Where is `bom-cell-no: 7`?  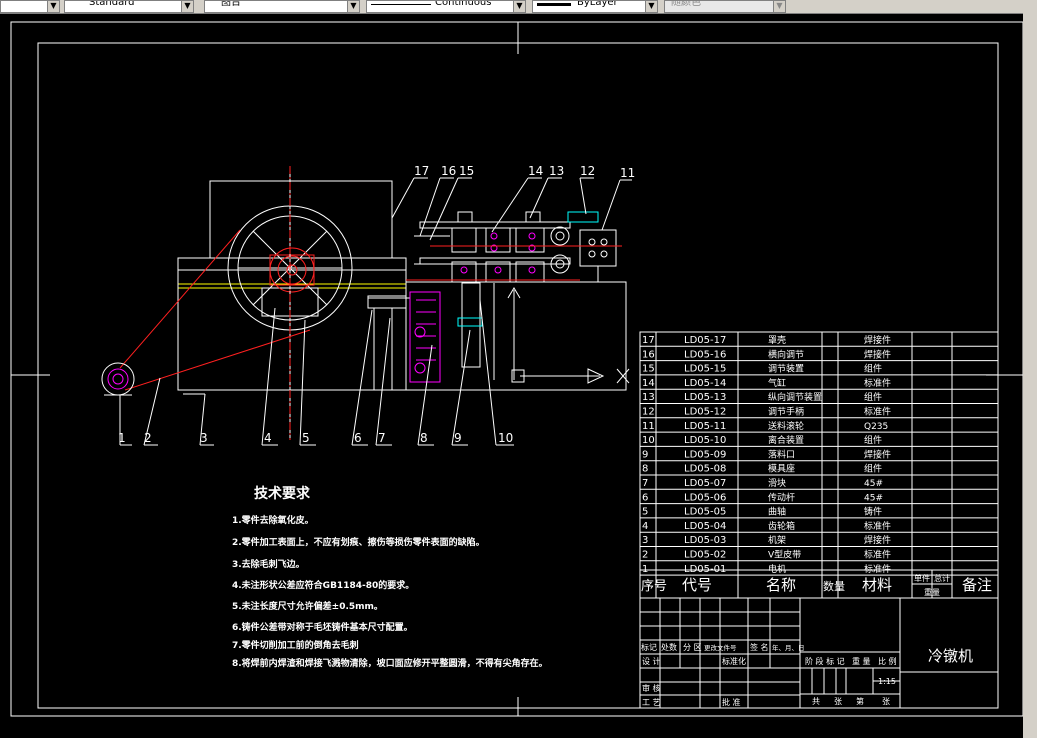
bom-cell-no: 7 is located at coordinates (645, 483).